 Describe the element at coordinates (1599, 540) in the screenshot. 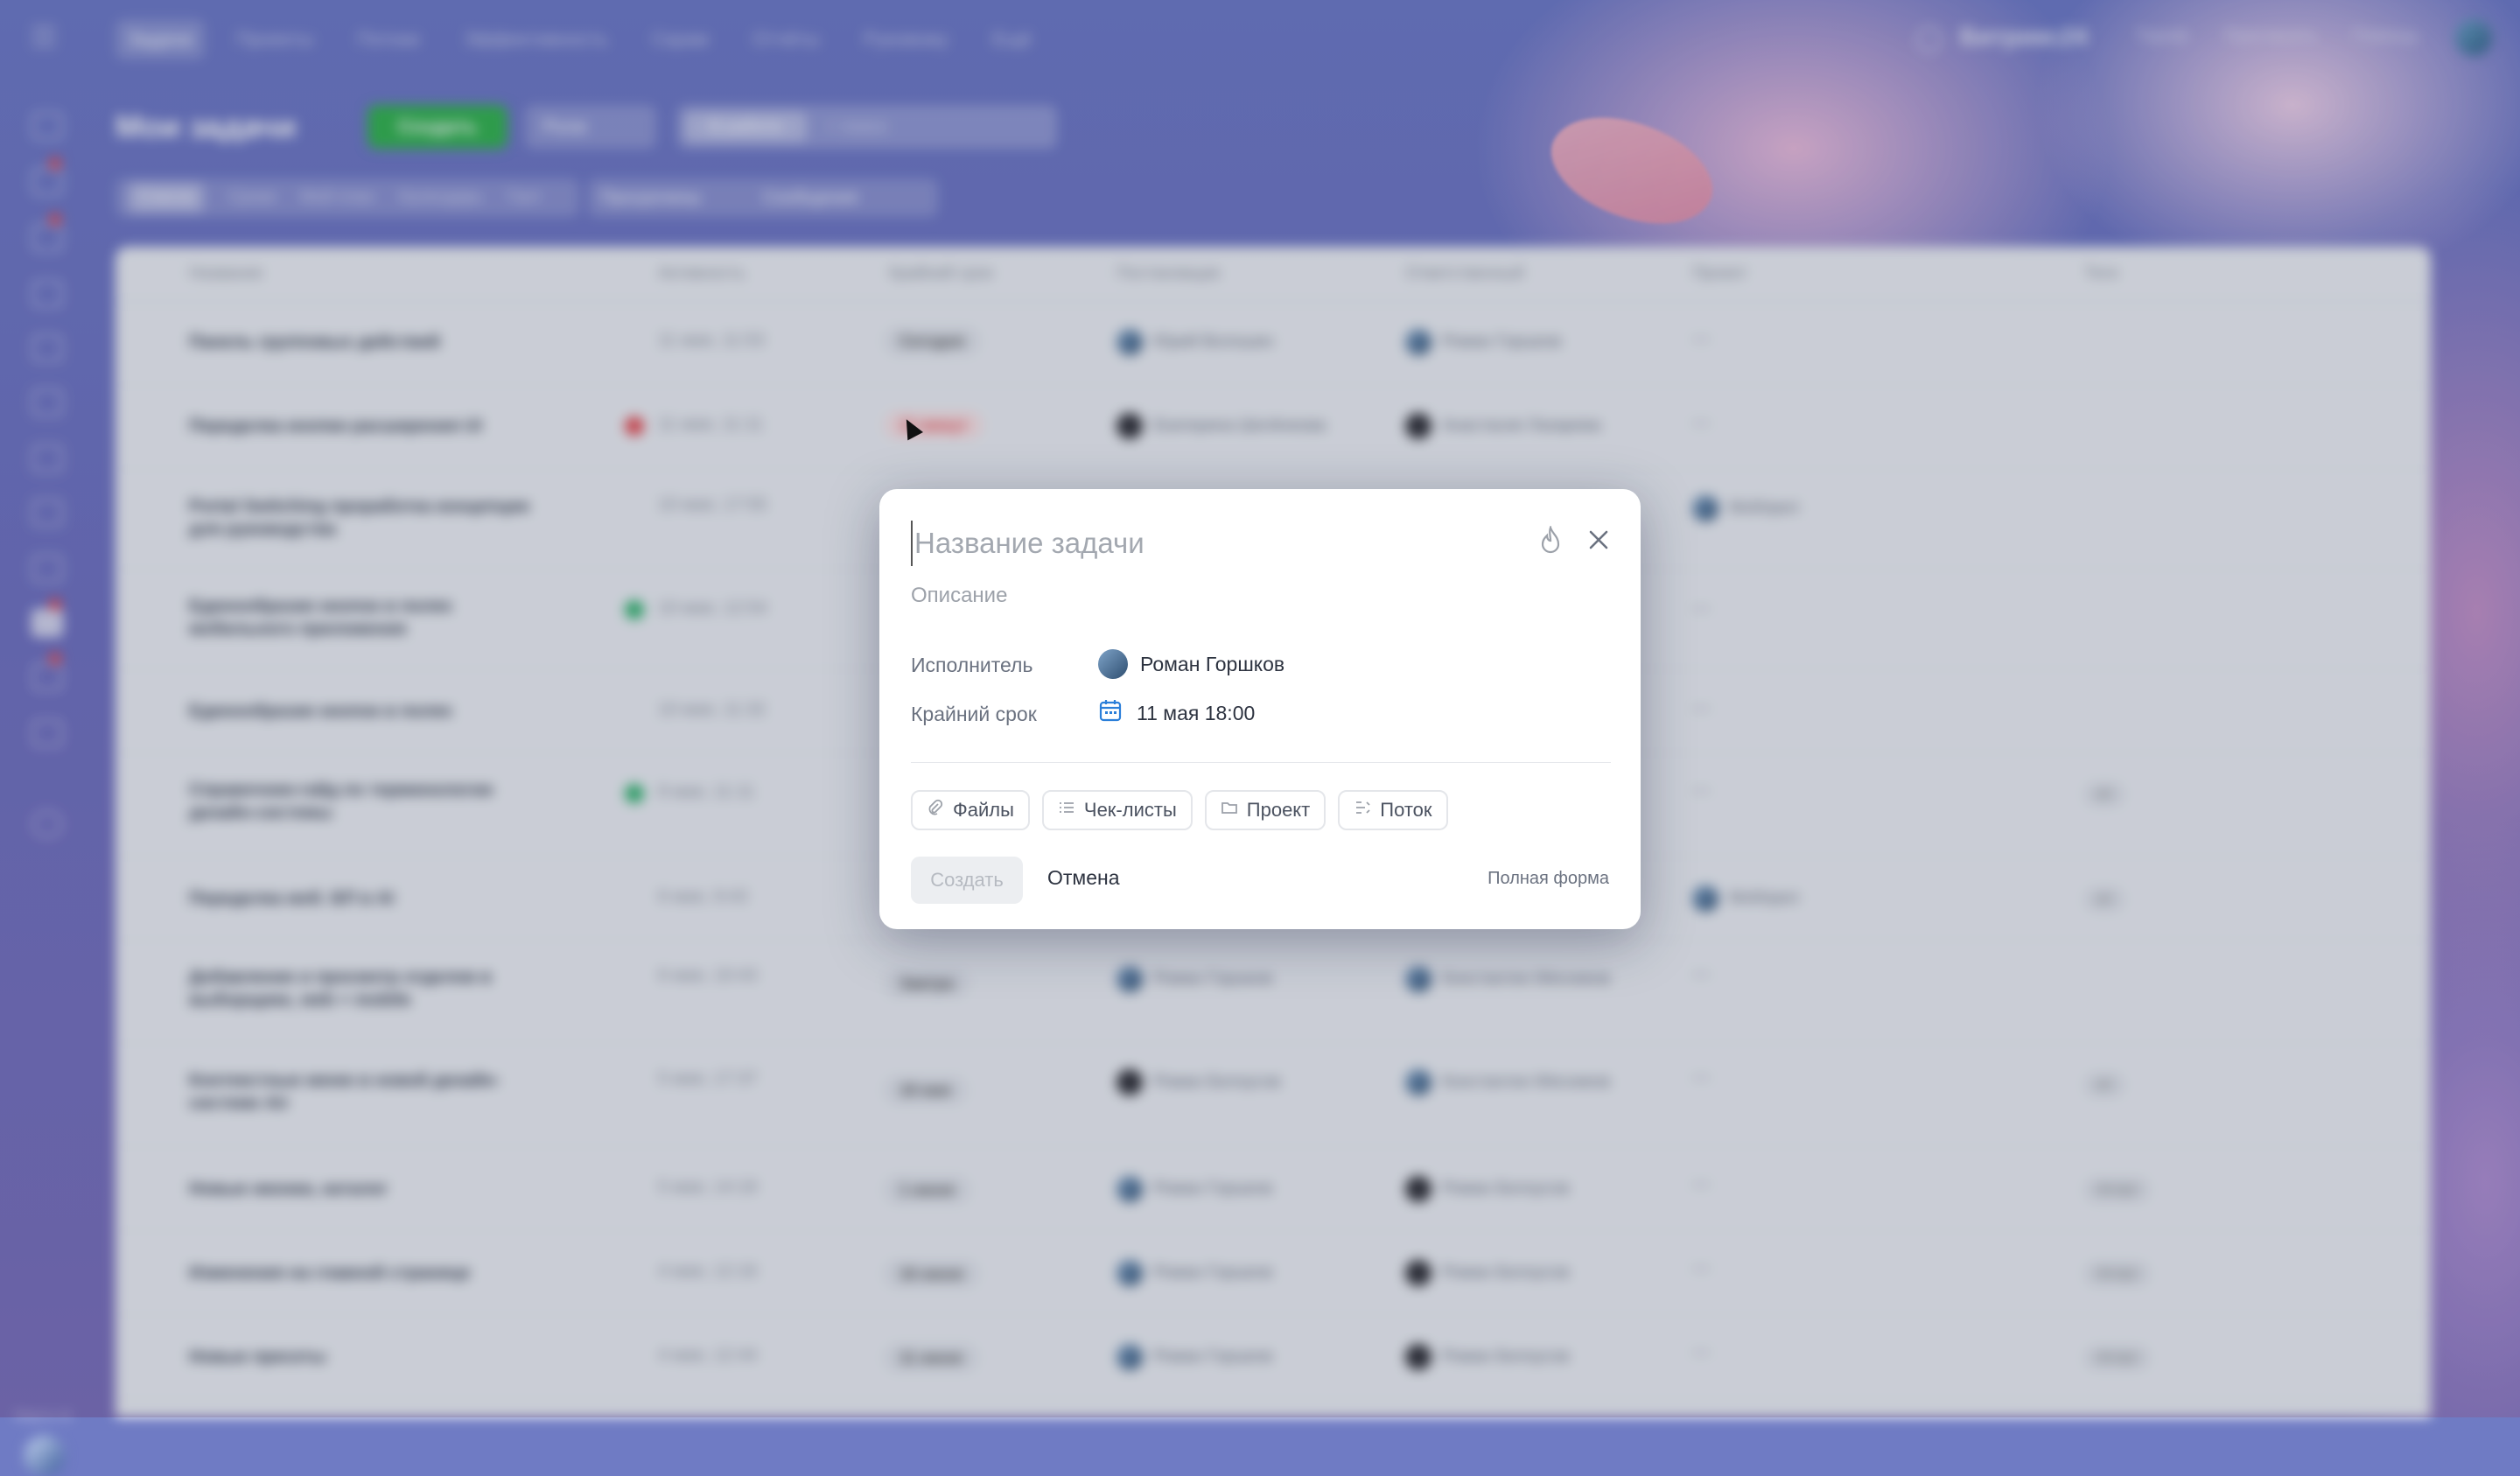

I see `close-icon` at that location.